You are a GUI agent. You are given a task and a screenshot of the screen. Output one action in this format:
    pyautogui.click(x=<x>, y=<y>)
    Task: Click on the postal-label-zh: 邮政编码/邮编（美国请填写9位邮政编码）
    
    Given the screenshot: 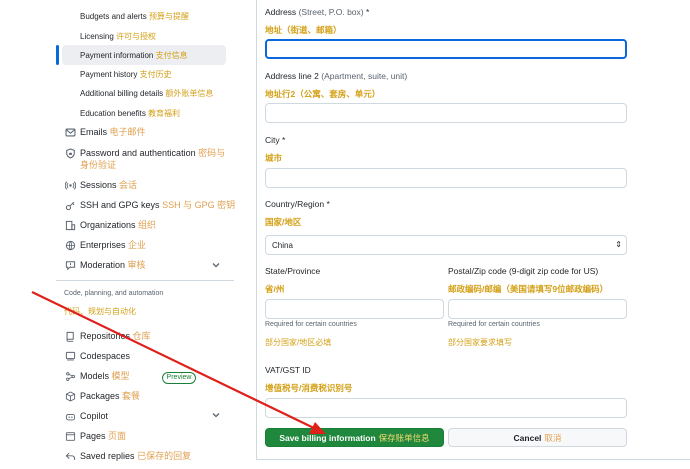 What is the action you would take?
    pyautogui.click(x=528, y=289)
    